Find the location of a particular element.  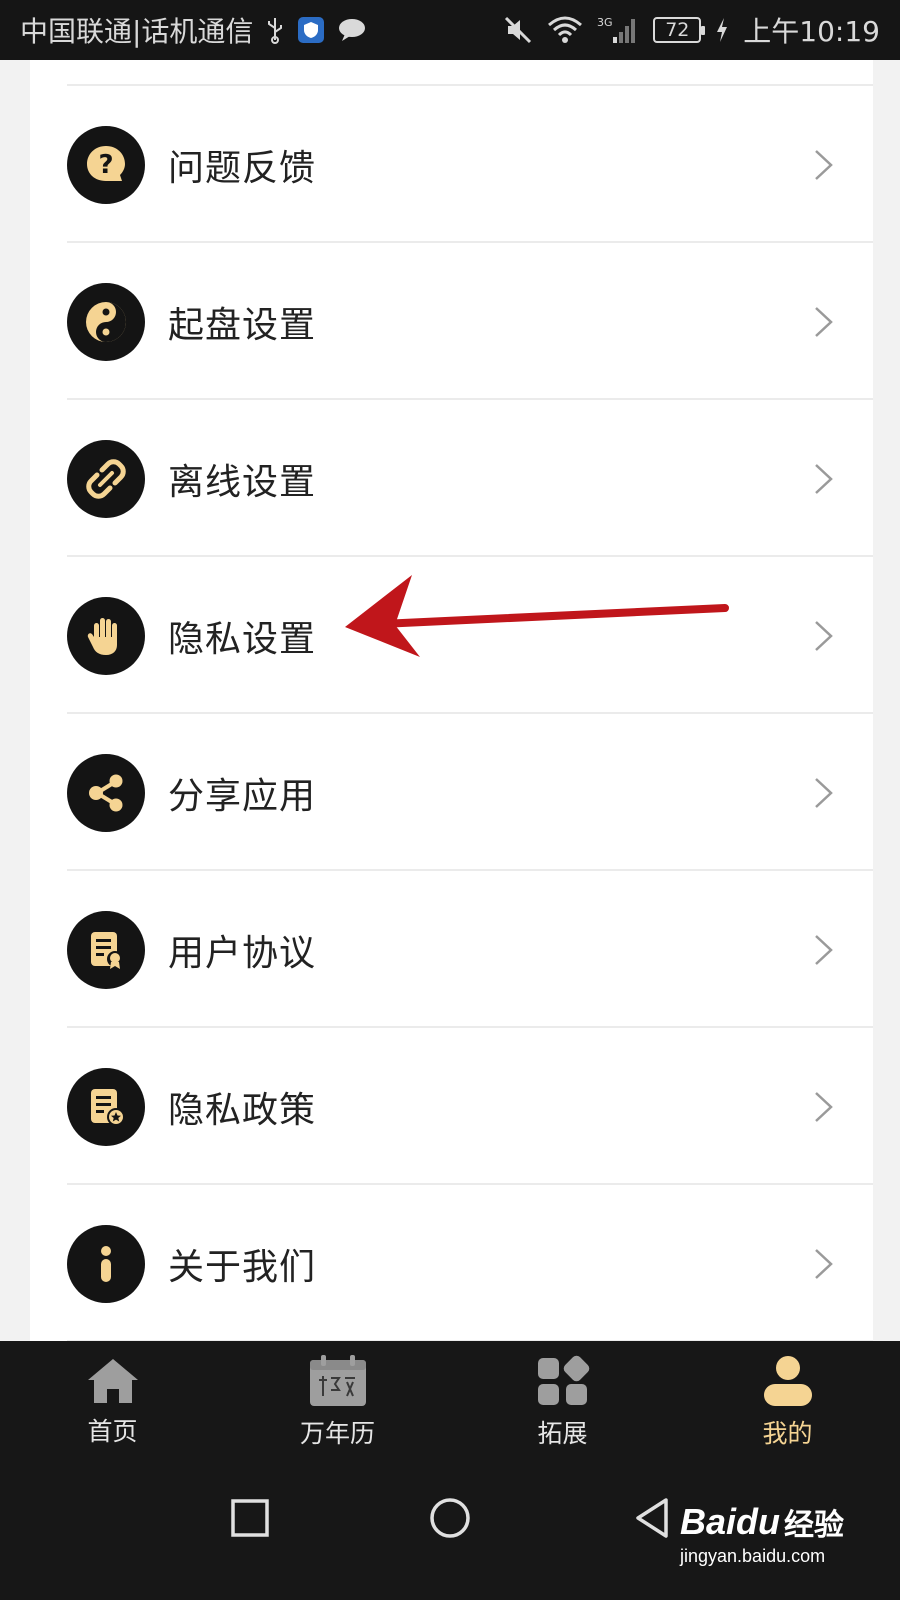

menu-item-about-us: 关于我们 is located at coordinates (451, 1263).